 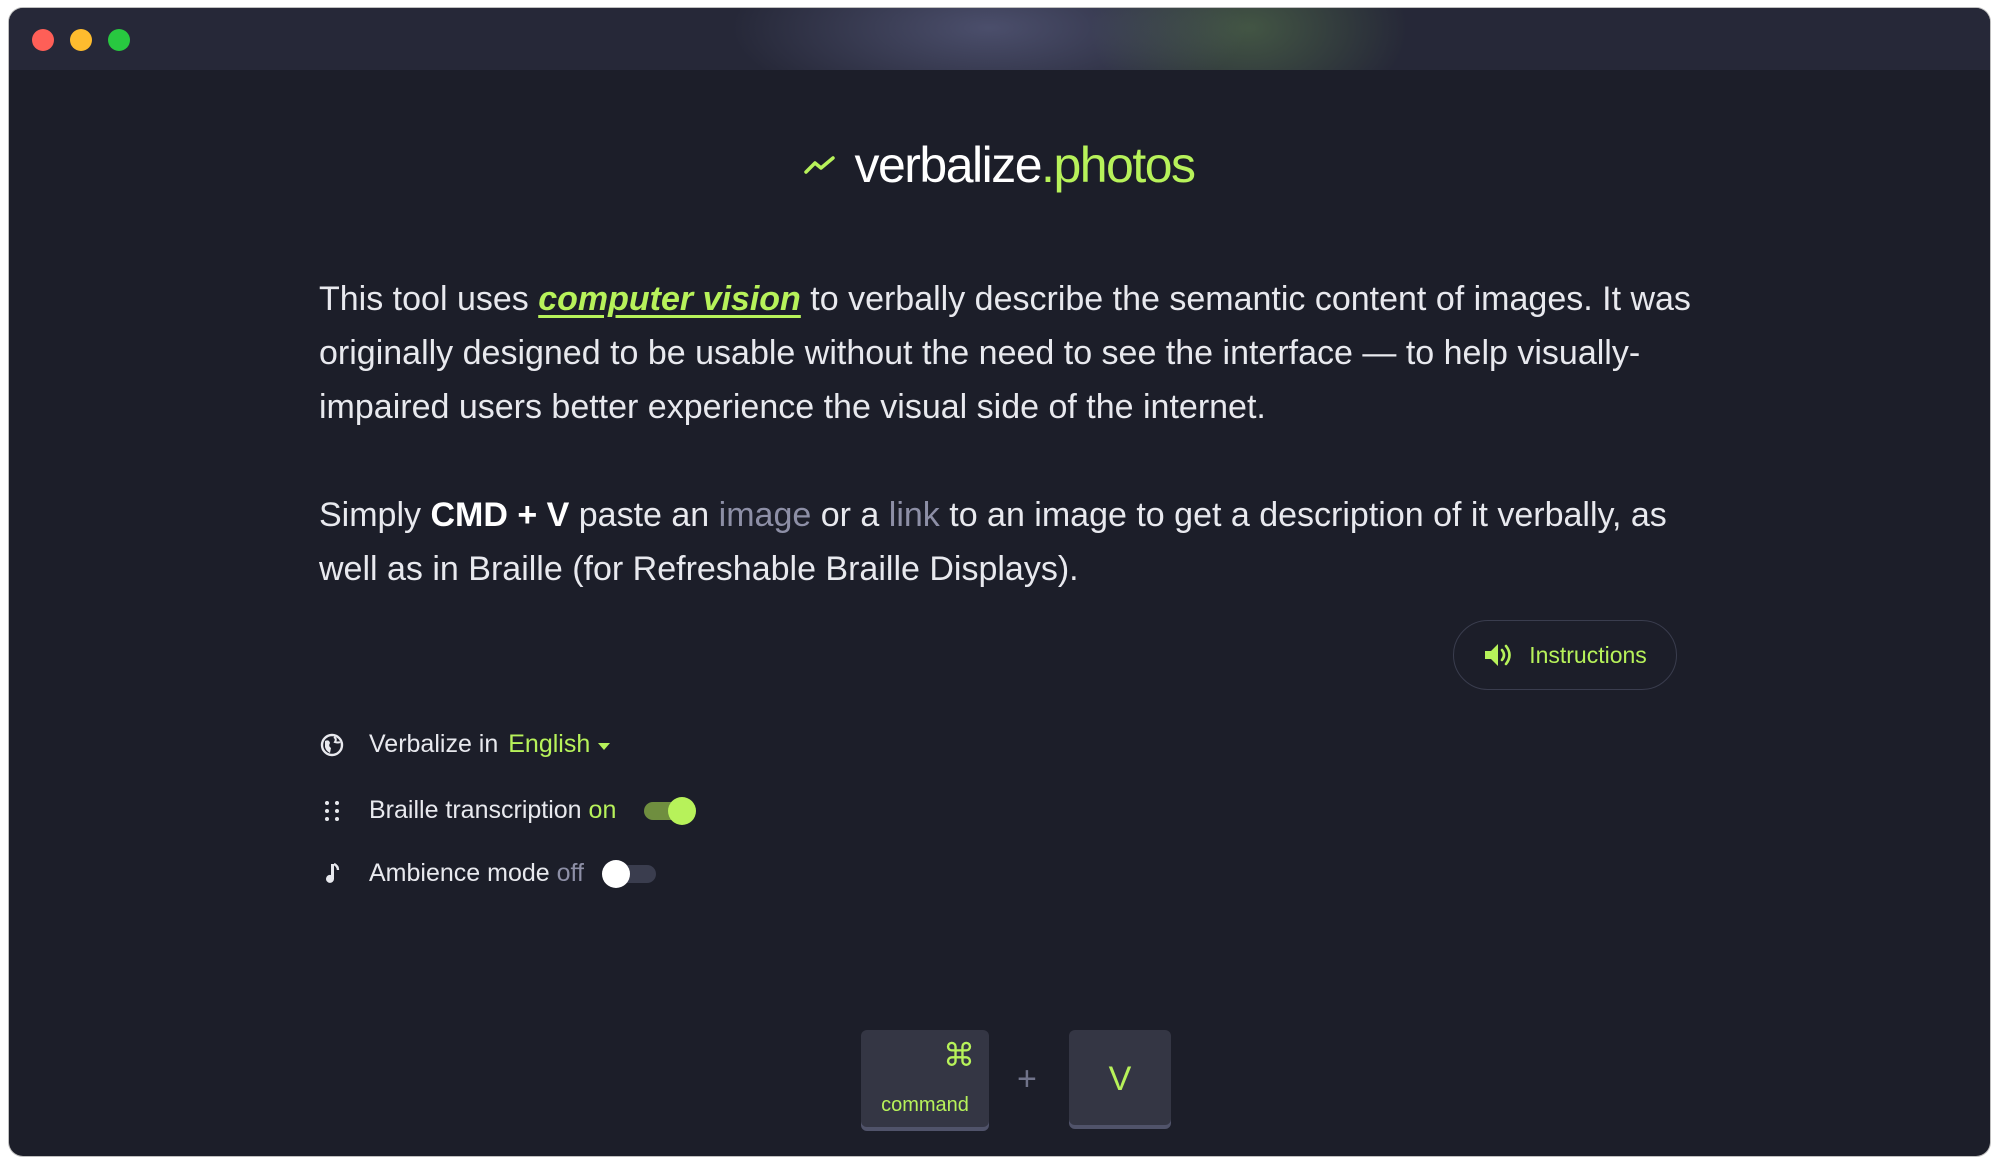 I want to click on braille-setting: Braille transcription on, so click(x=508, y=810).